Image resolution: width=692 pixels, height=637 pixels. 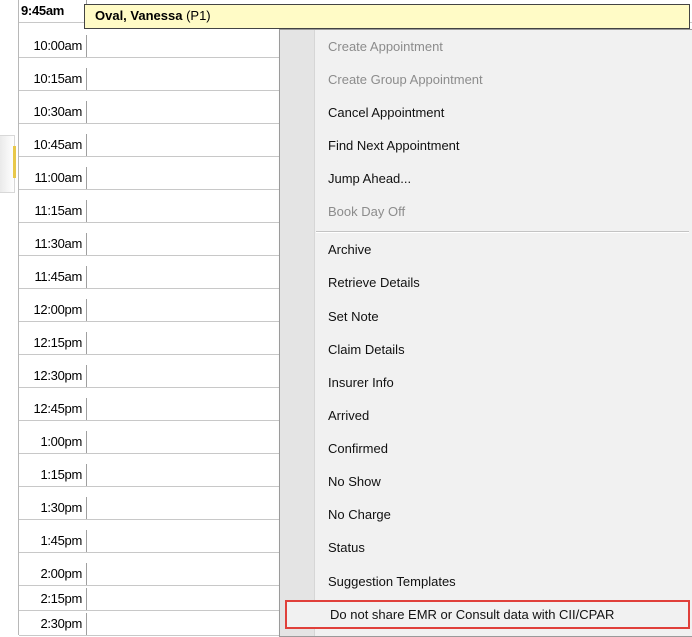 What do you see at coordinates (53, 442) in the screenshot?
I see `time-label: 1:00pm` at bounding box center [53, 442].